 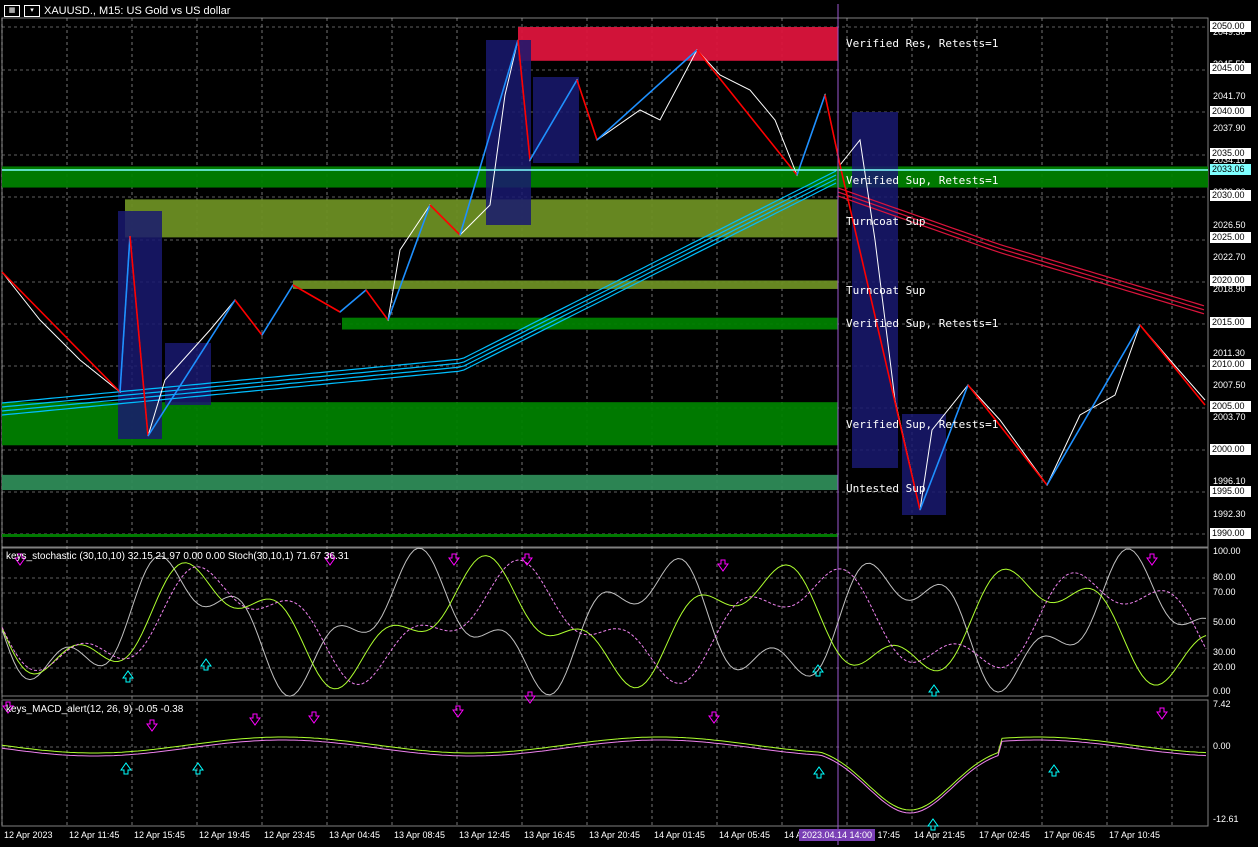 I want to click on time-axis-label: 14 Apr 01:45, so click(x=680, y=835).